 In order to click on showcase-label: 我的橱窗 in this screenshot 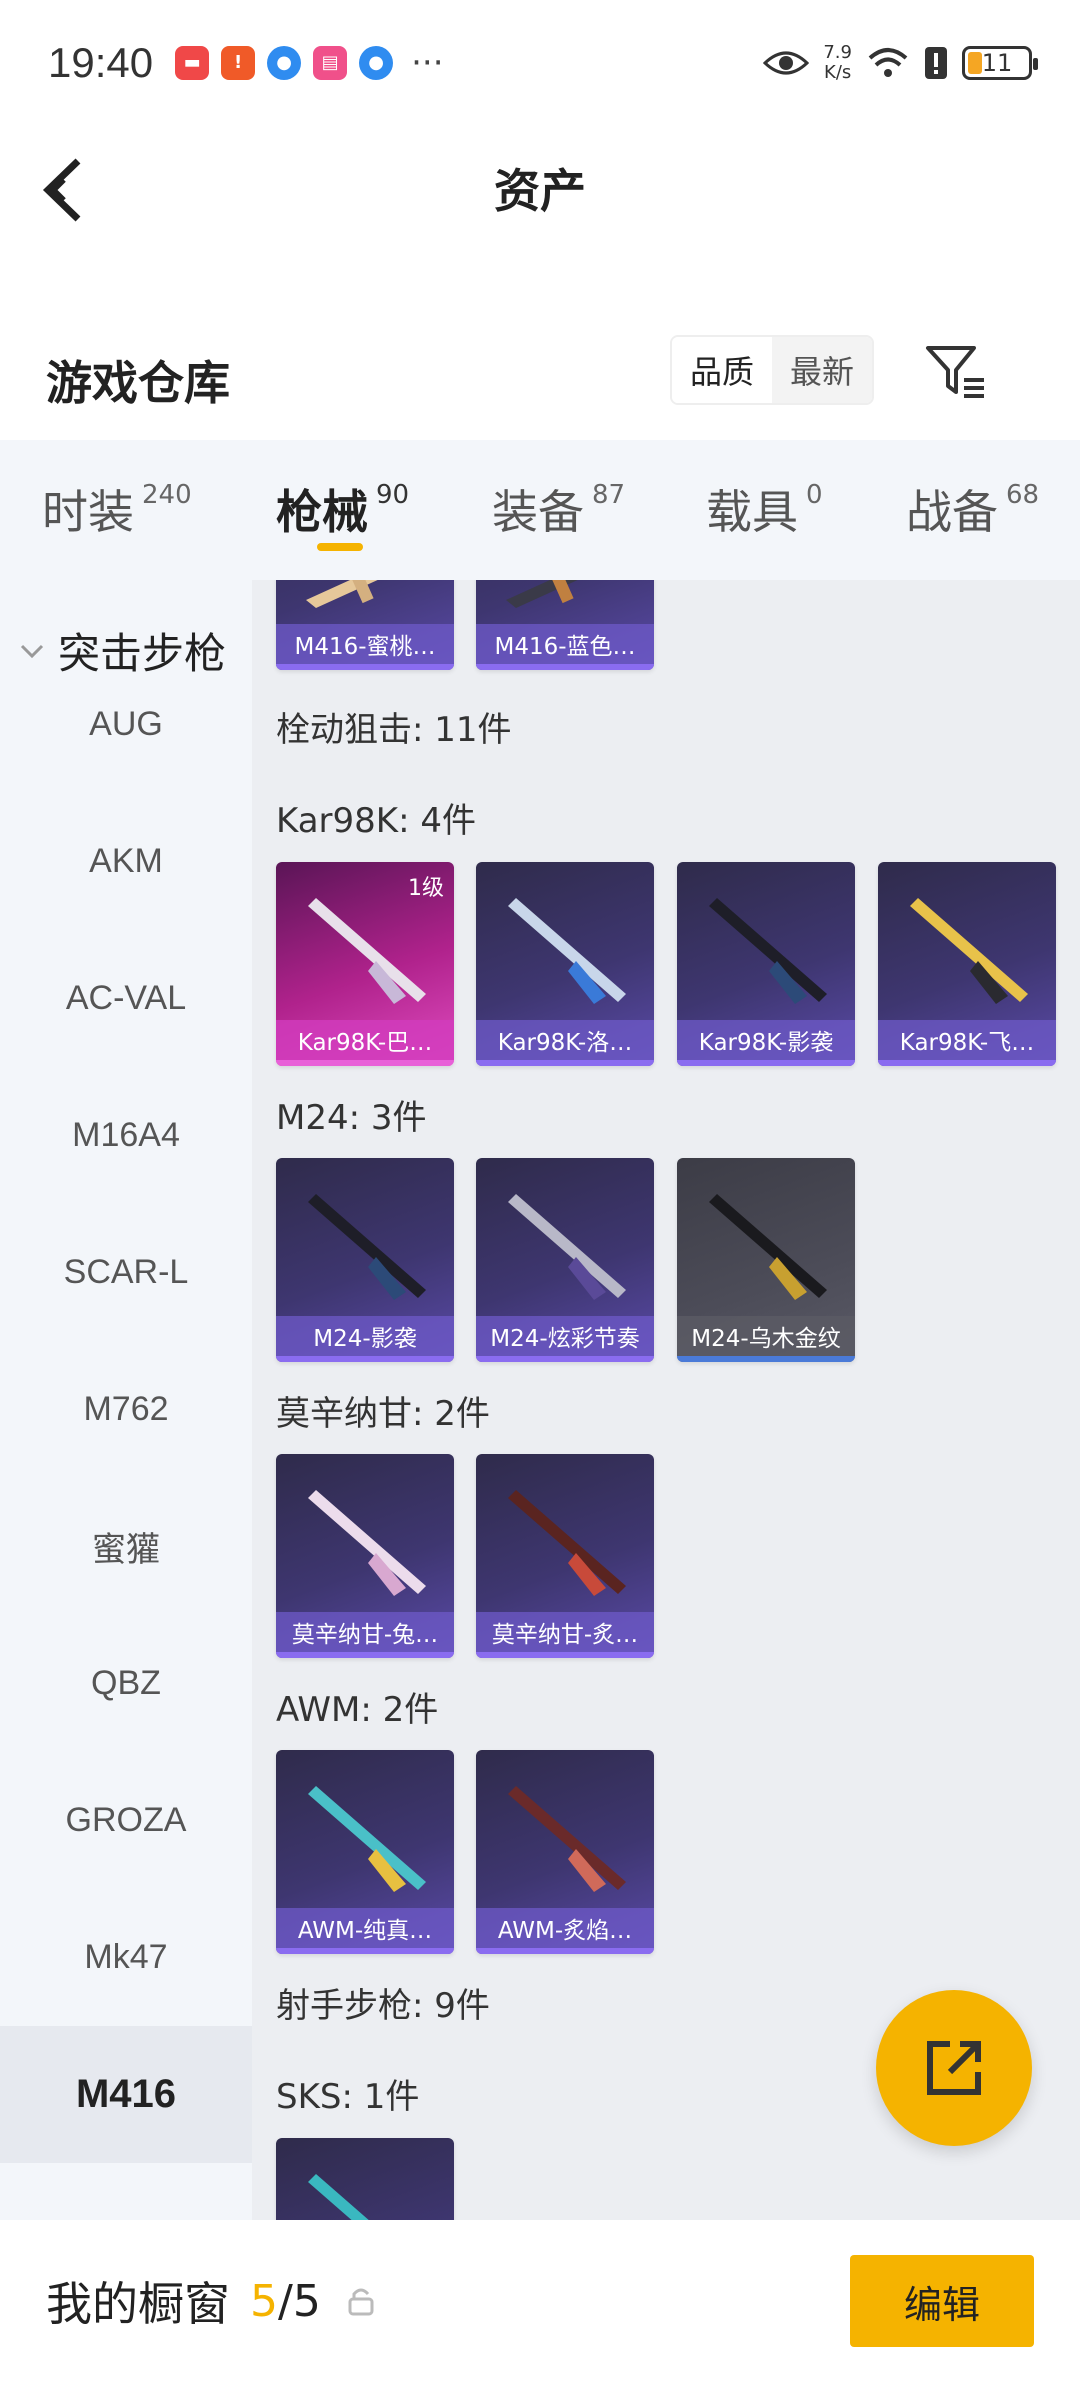, I will do `click(138, 2304)`.